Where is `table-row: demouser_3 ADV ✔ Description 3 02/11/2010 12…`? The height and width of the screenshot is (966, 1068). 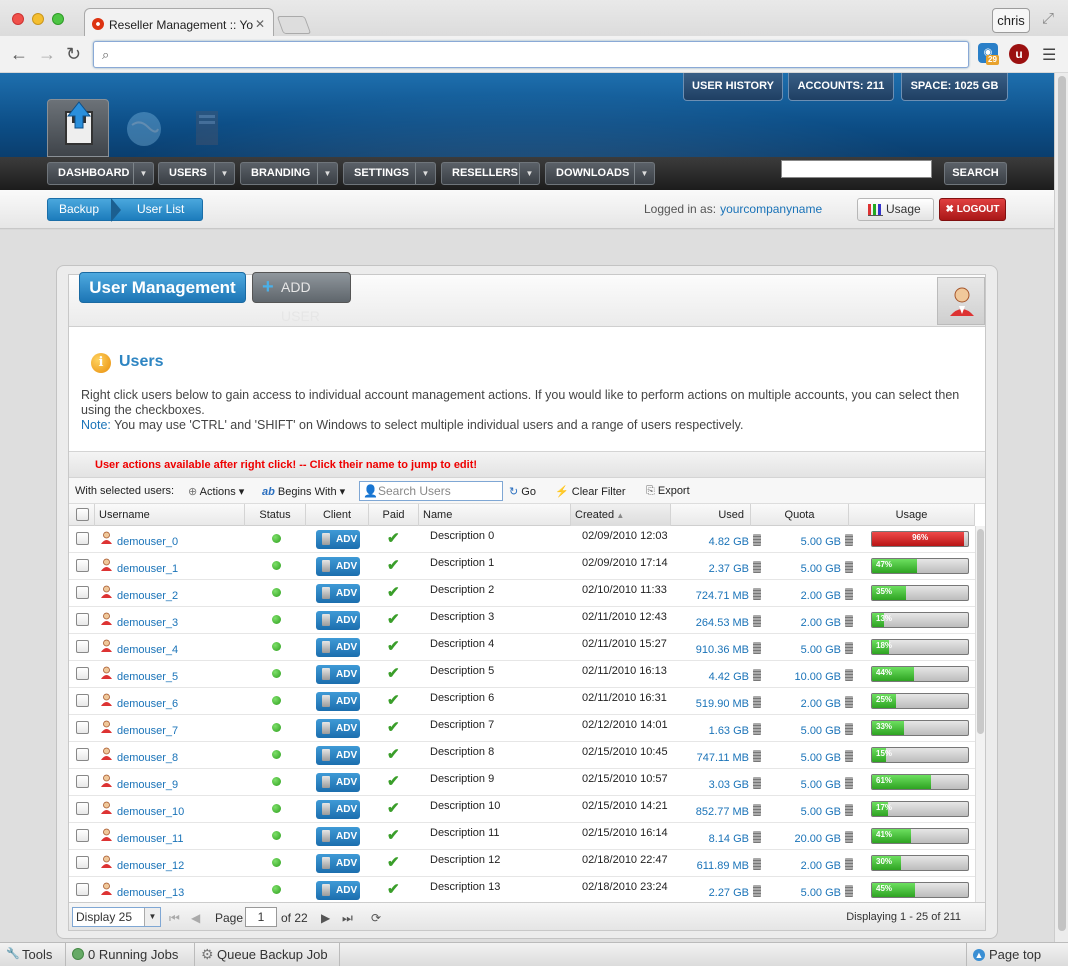
table-row: demouser_3 ADV ✔ Description 3 02/11/2010 12… is located at coordinates (522, 620).